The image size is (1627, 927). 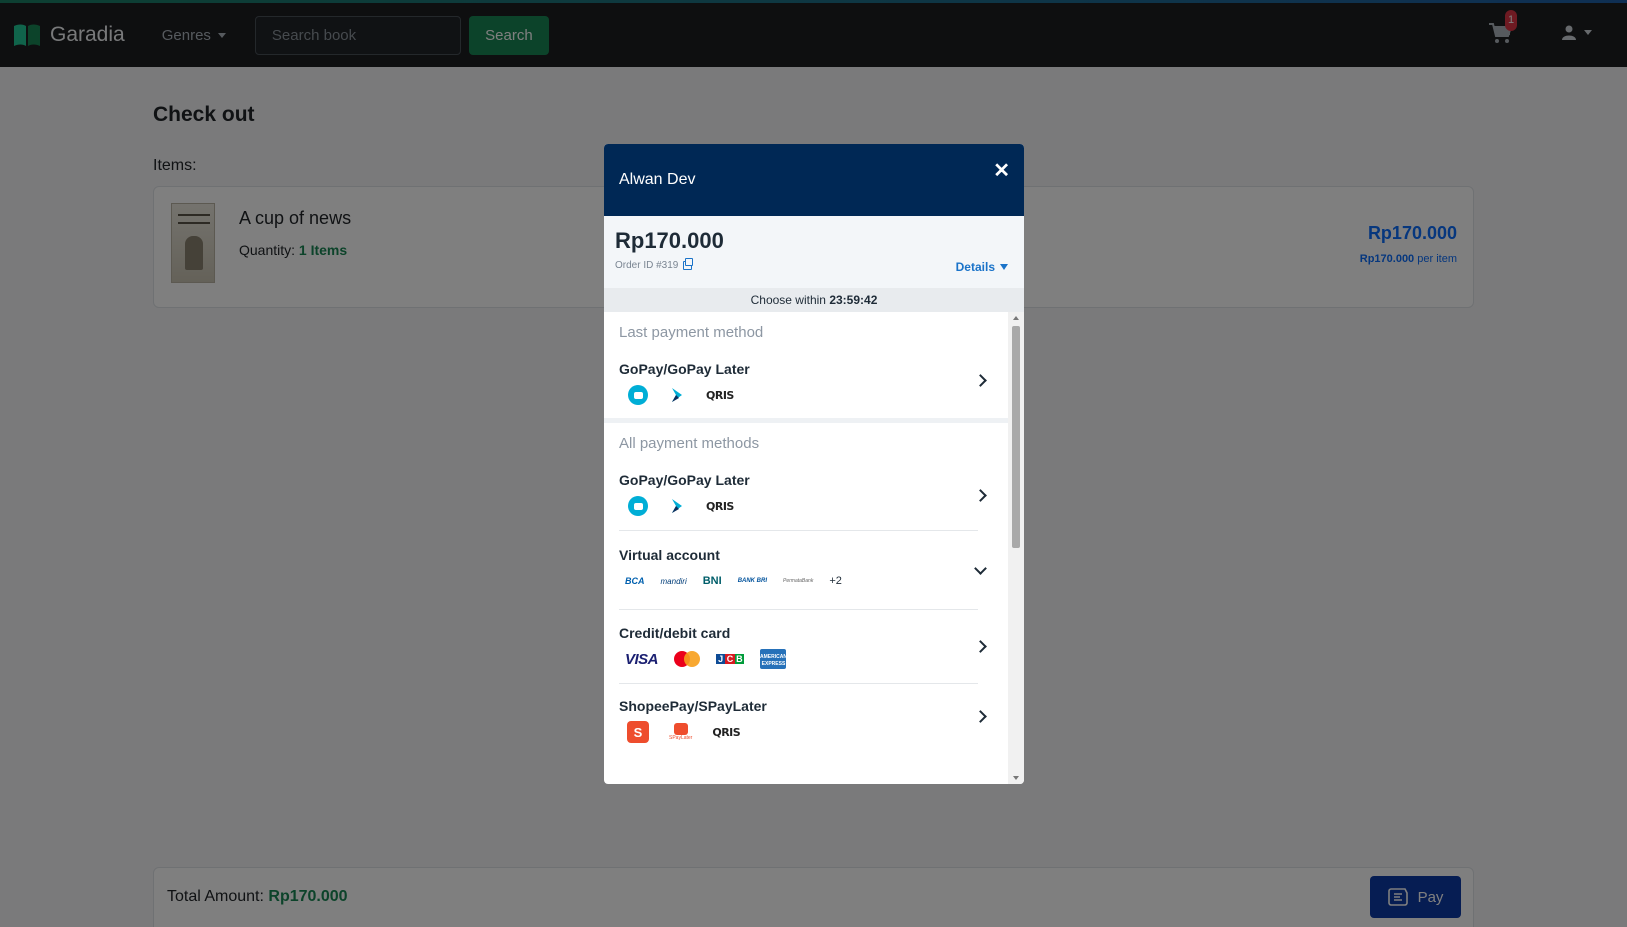 What do you see at coordinates (980, 570) in the screenshot?
I see `chevron-down-icon` at bounding box center [980, 570].